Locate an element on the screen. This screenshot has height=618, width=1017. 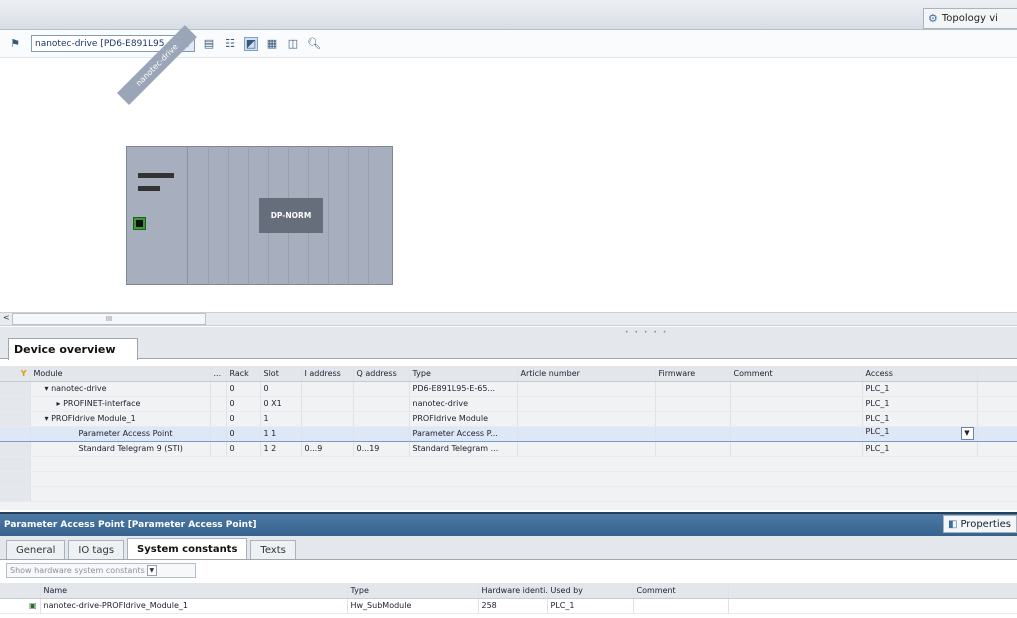
tab-texts: Texts is located at coordinates (273, 549).